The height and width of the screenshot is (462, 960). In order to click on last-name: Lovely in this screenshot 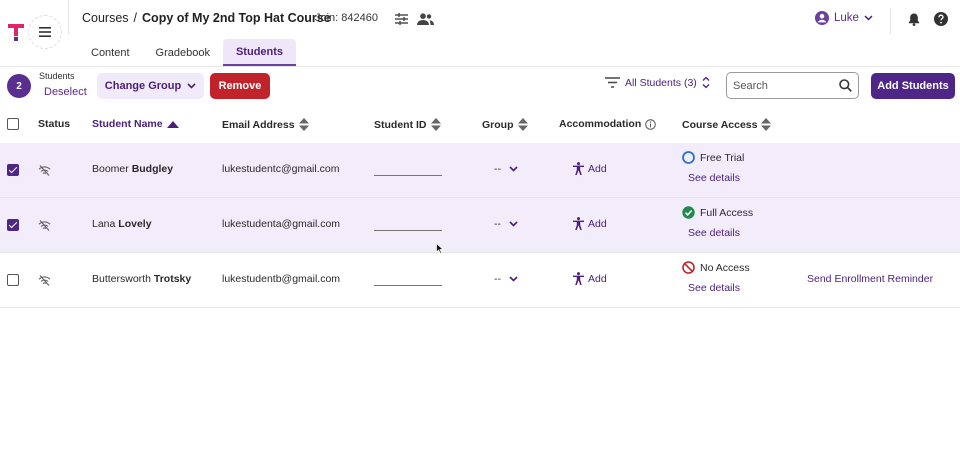, I will do `click(135, 224)`.